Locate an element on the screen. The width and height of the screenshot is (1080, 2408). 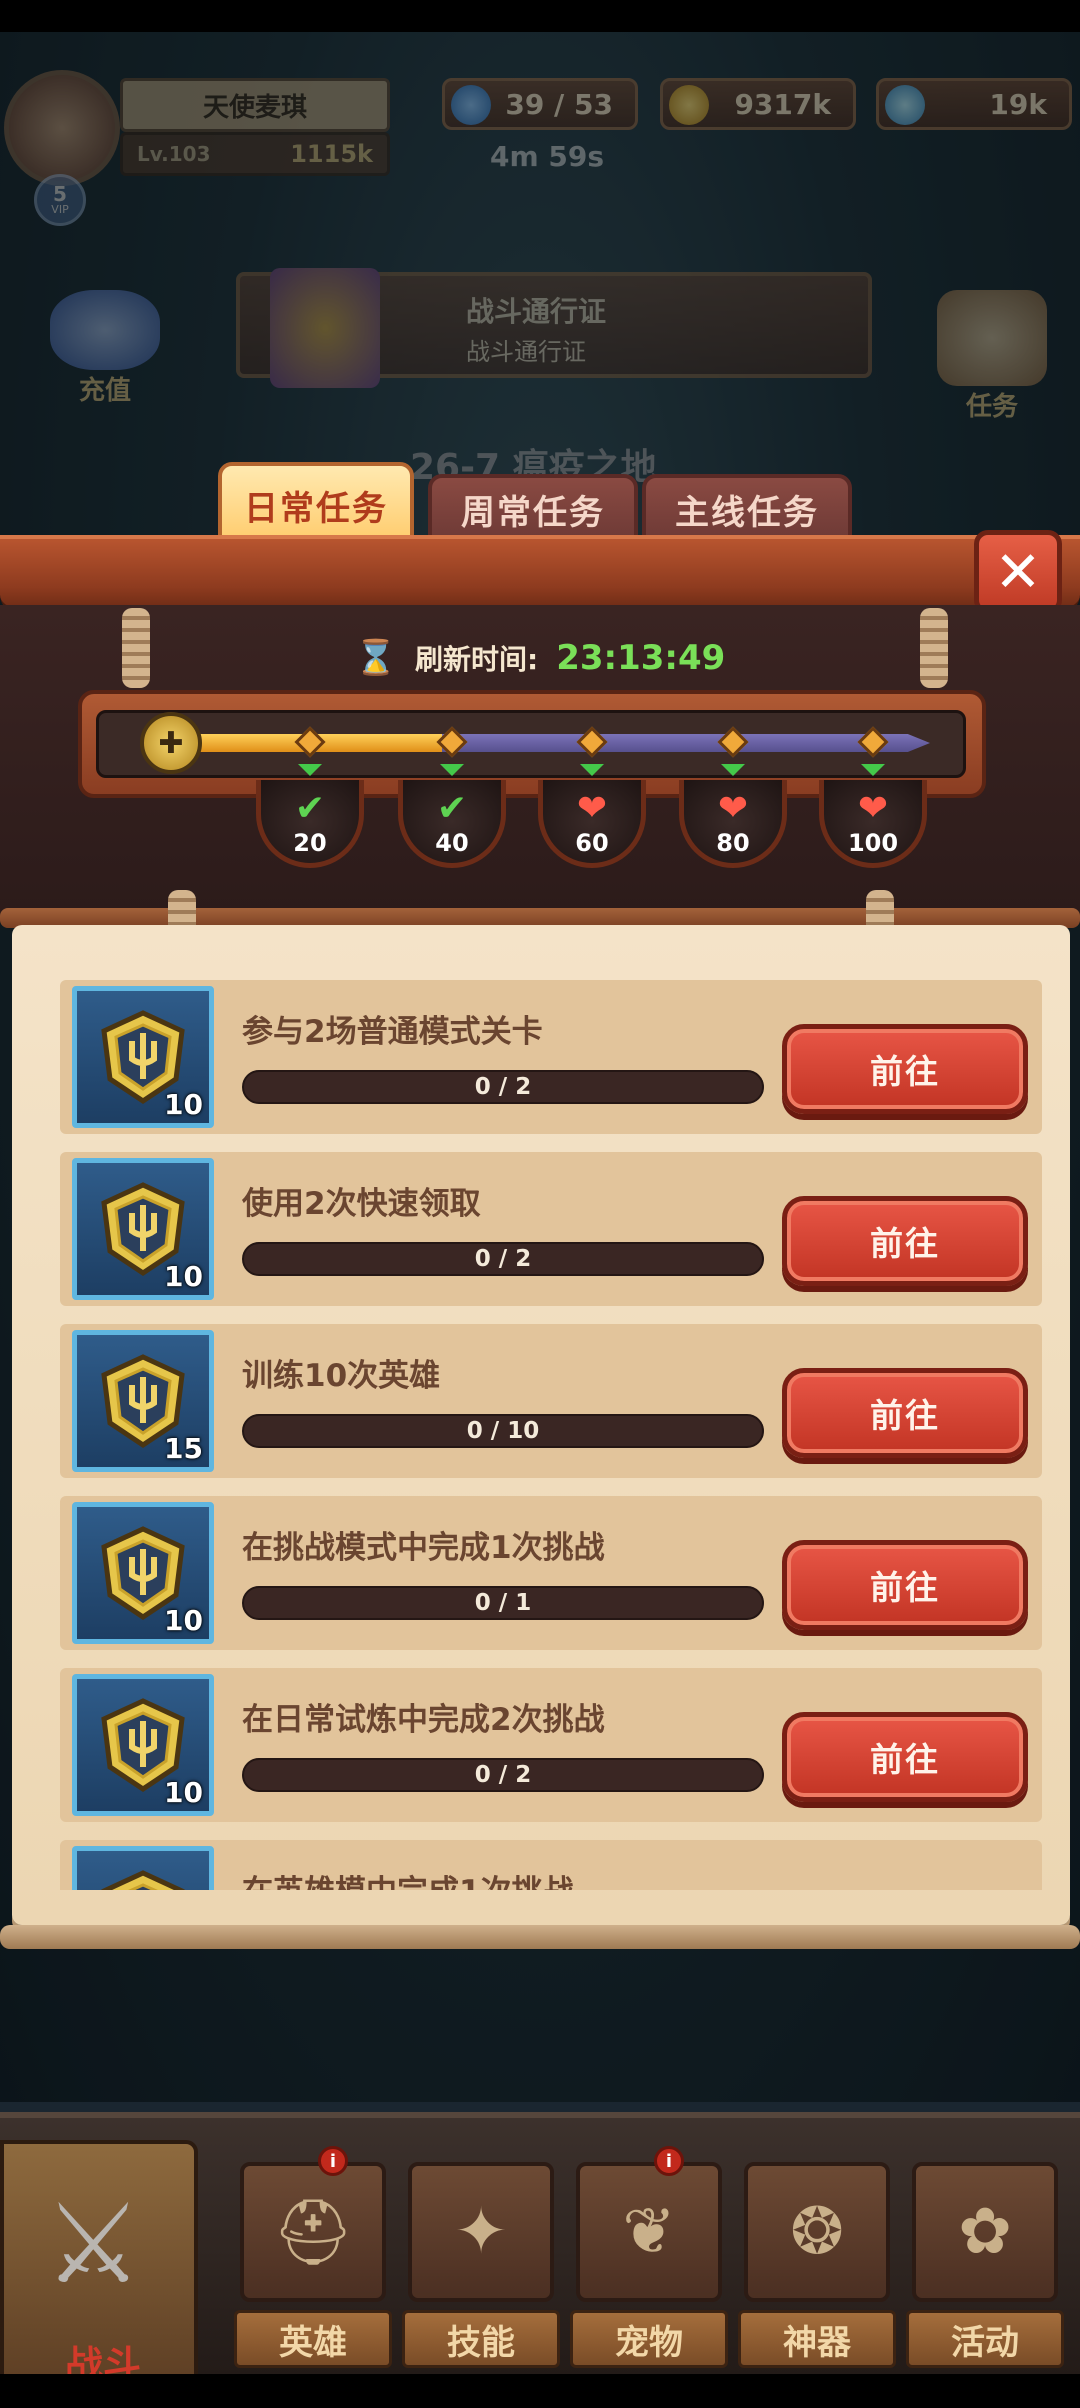
task-progress-text: 0 / 10 is located at coordinates (503, 1431).